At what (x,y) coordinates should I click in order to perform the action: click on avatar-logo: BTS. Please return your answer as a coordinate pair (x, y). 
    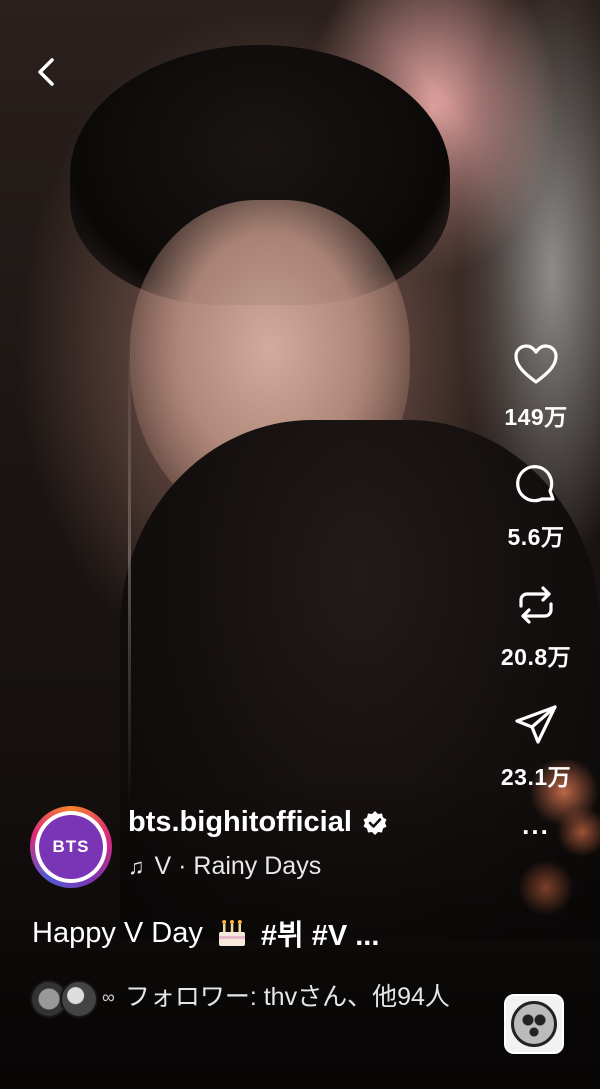
    Looking at the image, I should click on (71, 847).